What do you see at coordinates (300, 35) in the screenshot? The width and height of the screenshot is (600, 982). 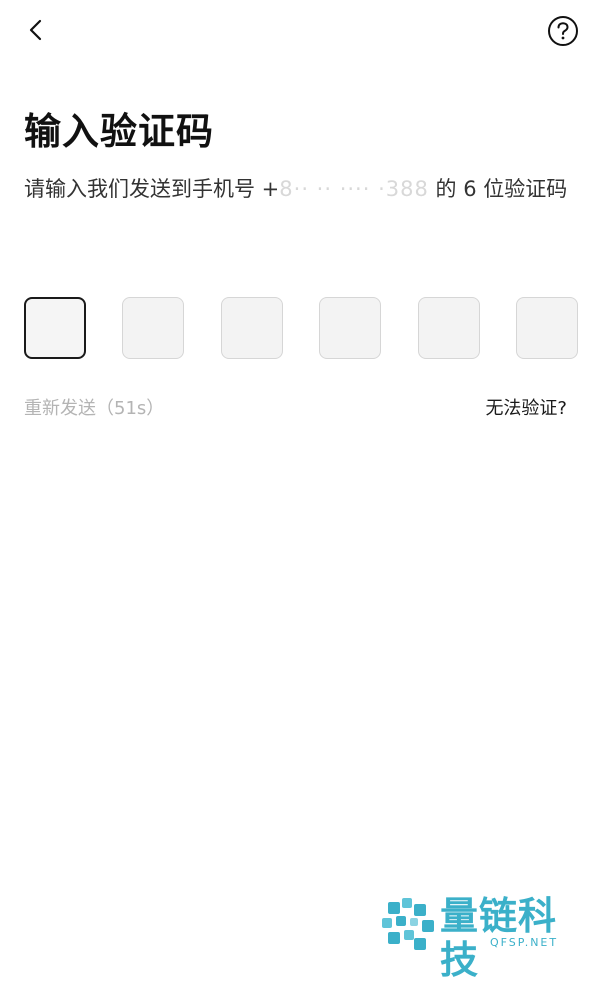 I see `top-bar` at bounding box center [300, 35].